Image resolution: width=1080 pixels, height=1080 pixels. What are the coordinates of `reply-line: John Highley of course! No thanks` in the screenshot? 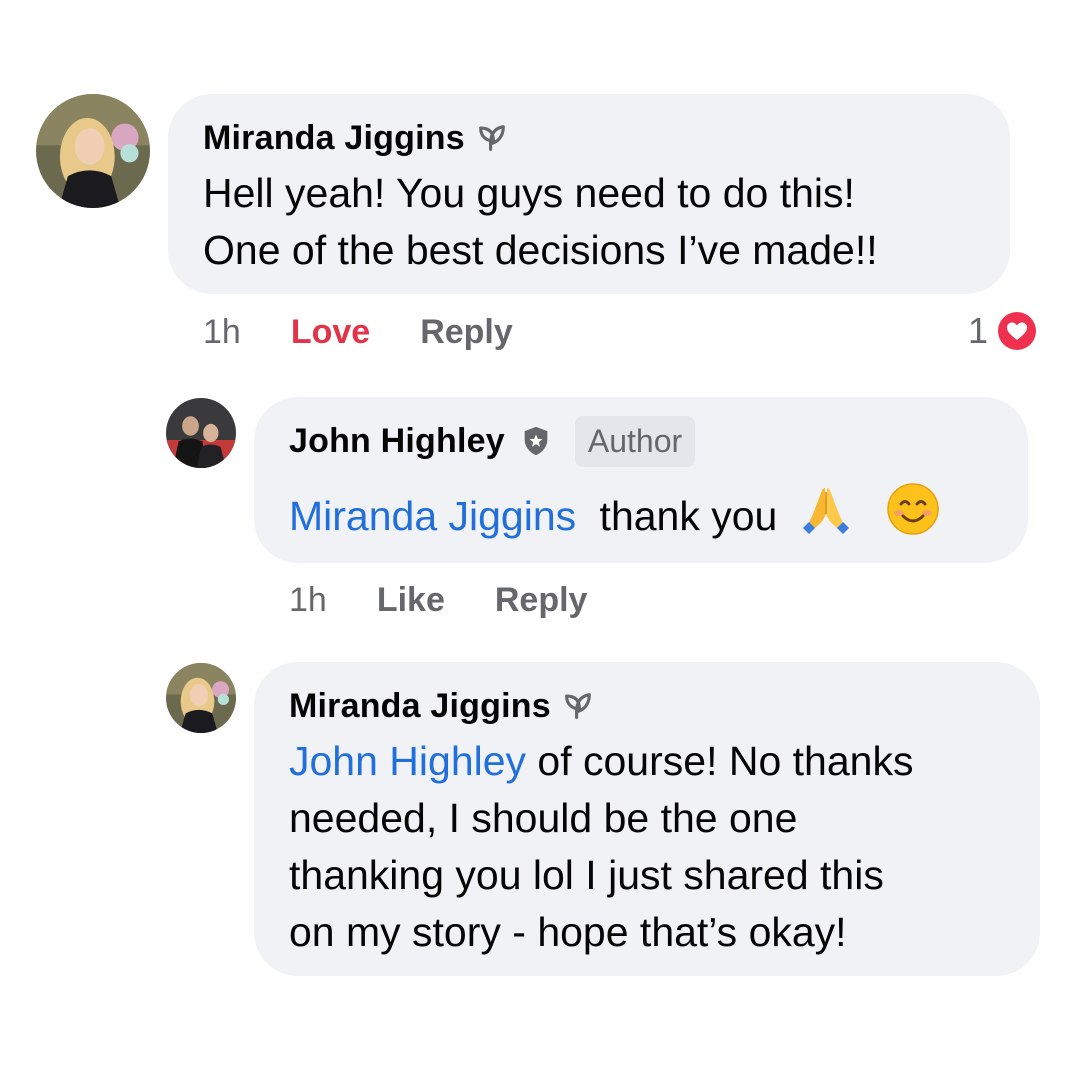 It's located at (601, 761).